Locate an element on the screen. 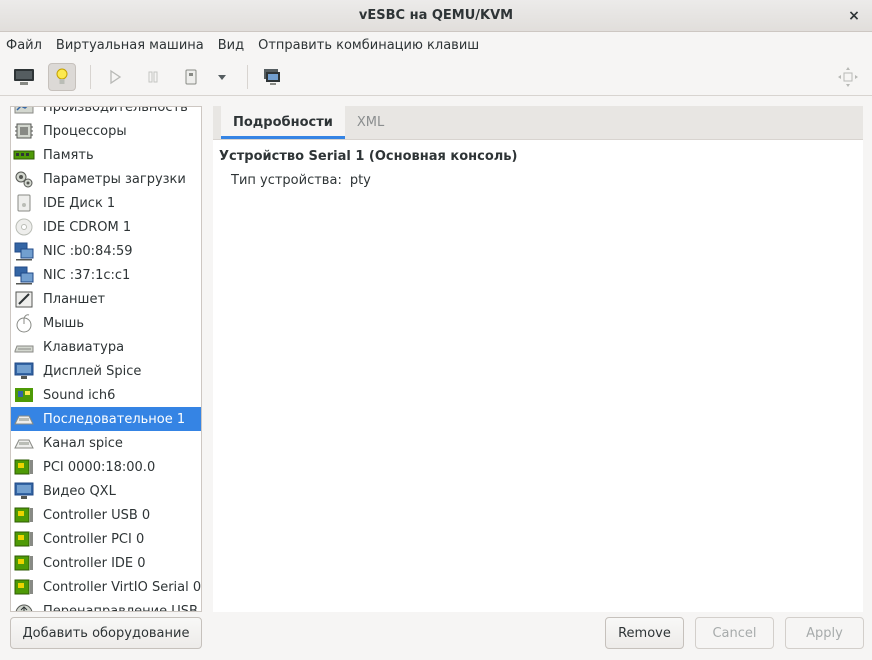 Image resolution: width=872 pixels, height=660 pixels. menu-view: Вид is located at coordinates (234, 45).